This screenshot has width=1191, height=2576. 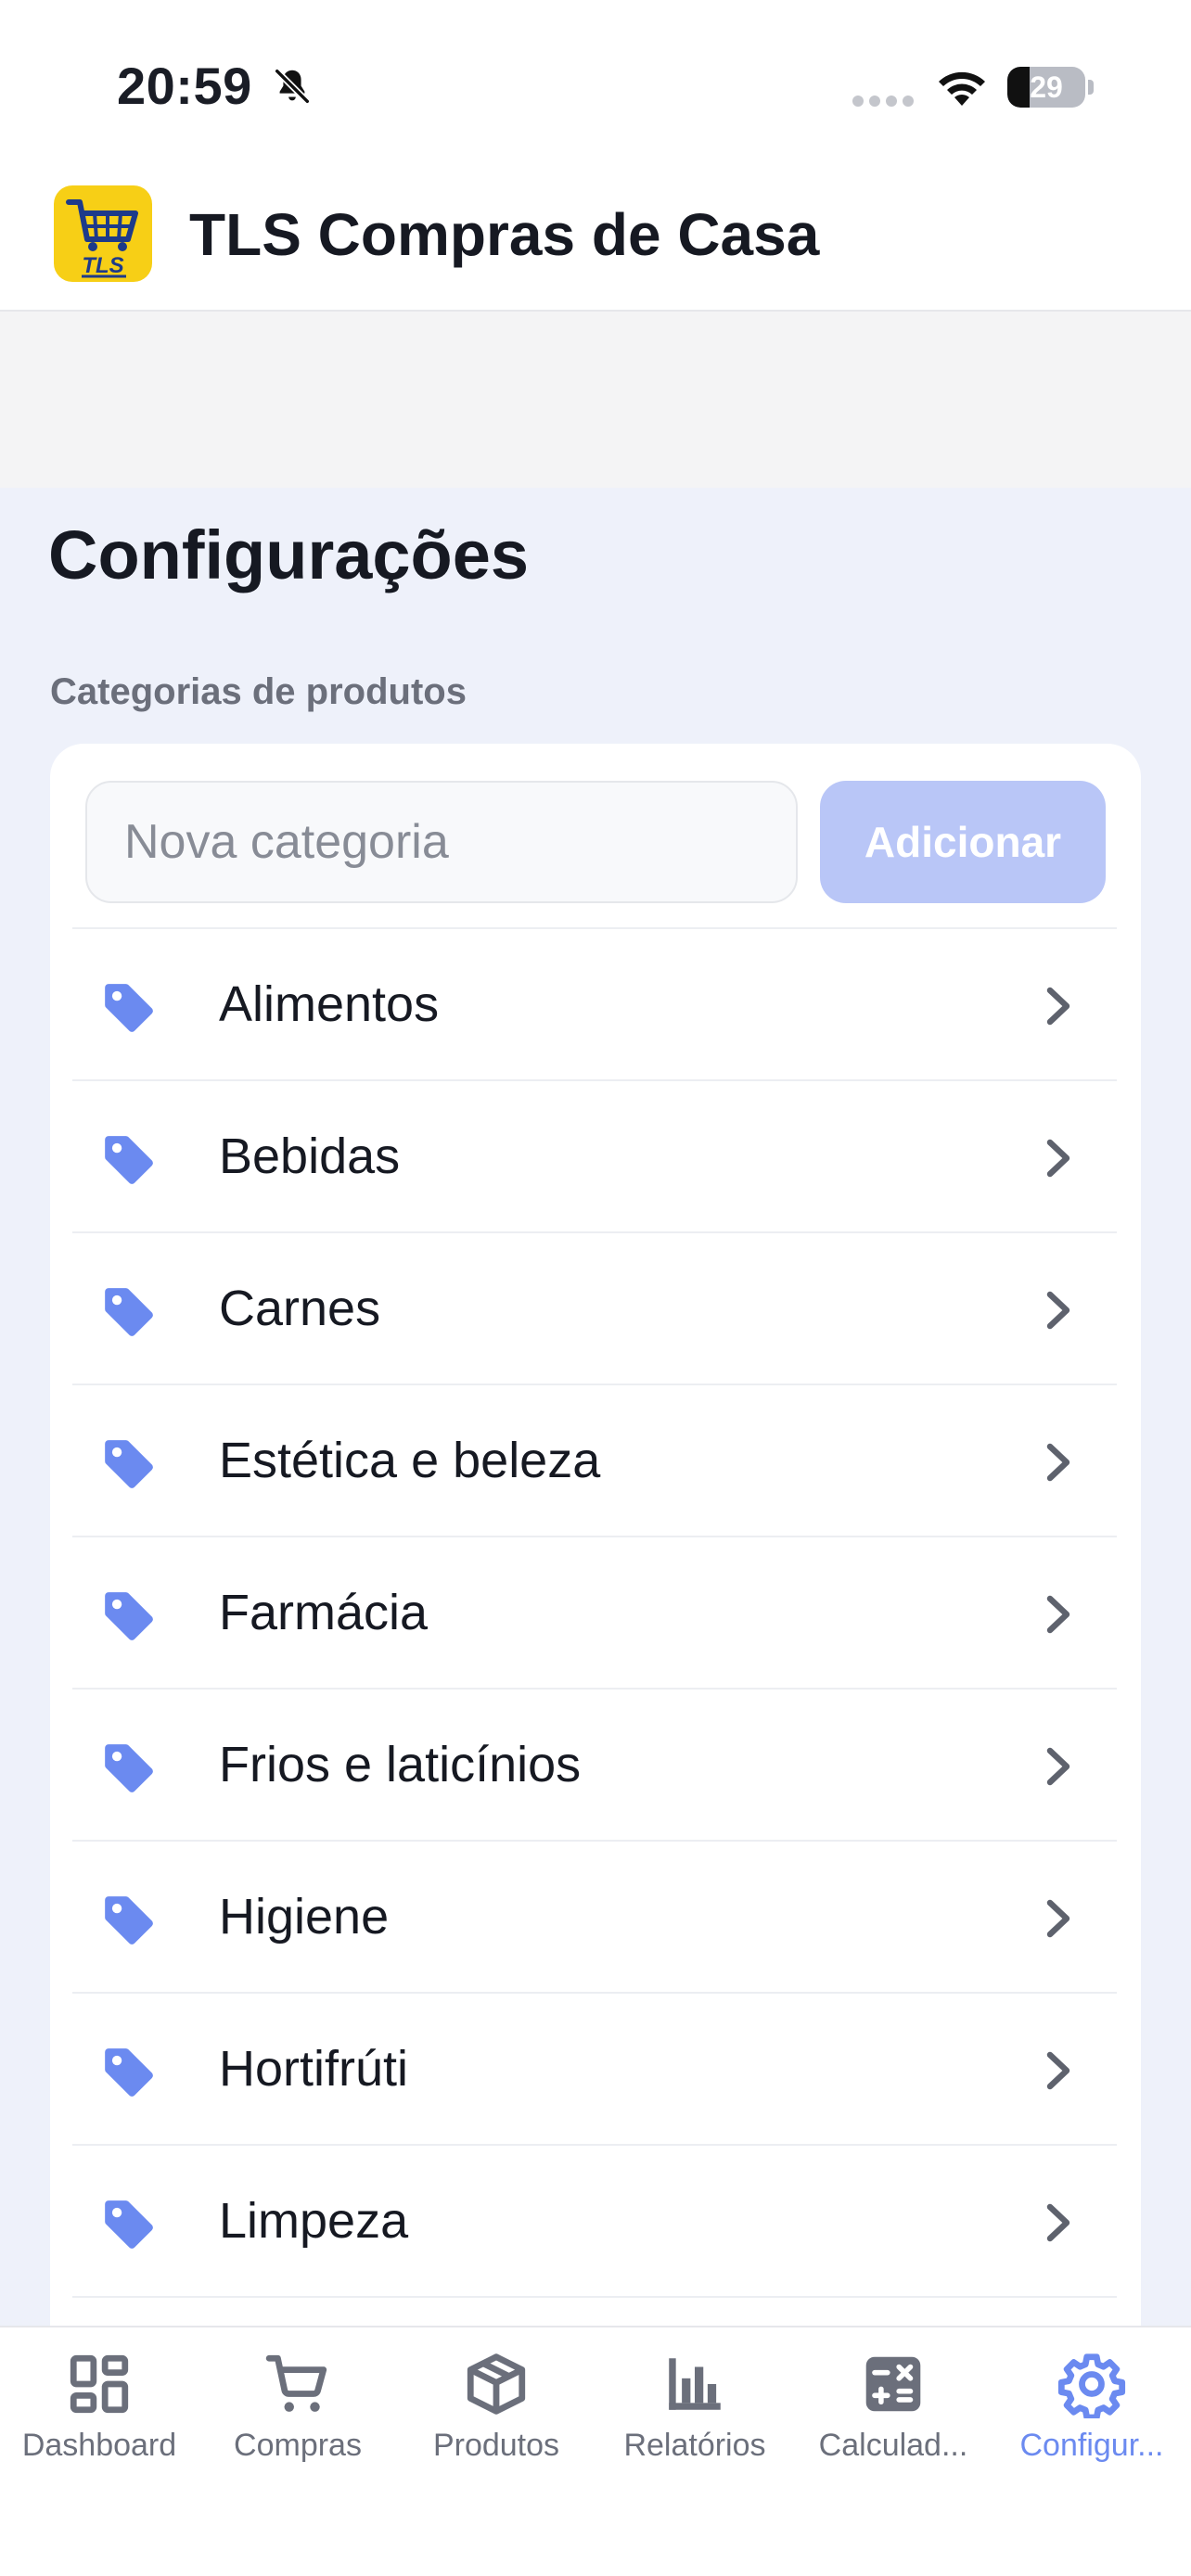 I want to click on tab-relatorios: Relatórios, so click(x=695, y=2420).